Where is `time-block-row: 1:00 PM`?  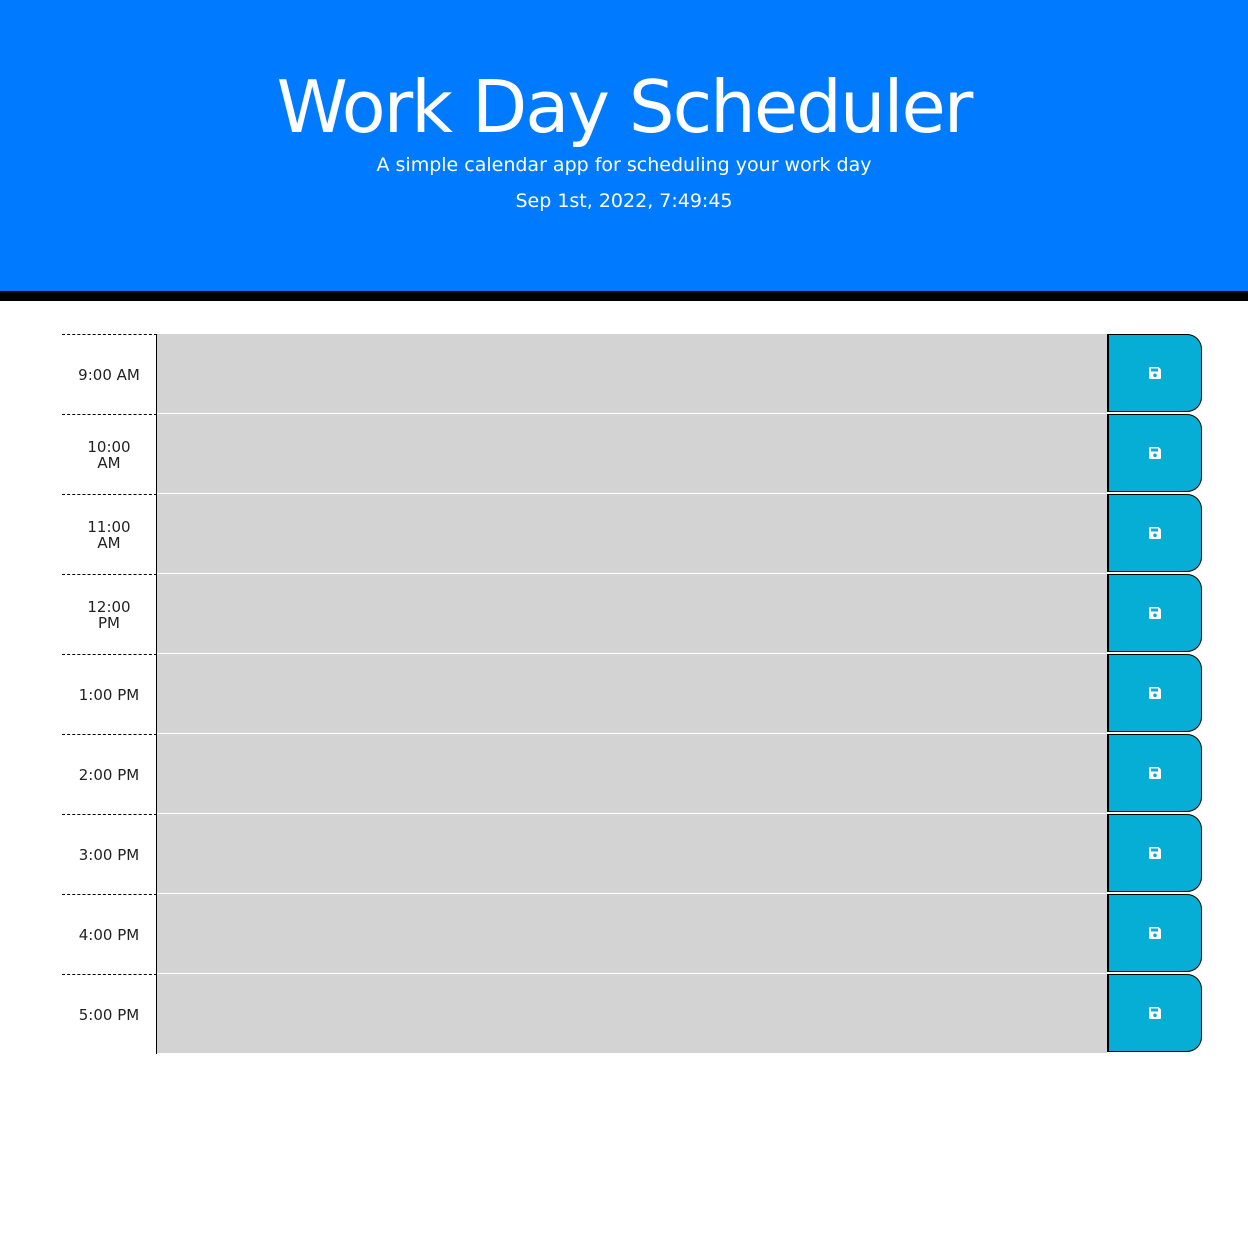 time-block-row: 1:00 PM is located at coordinates (632, 694).